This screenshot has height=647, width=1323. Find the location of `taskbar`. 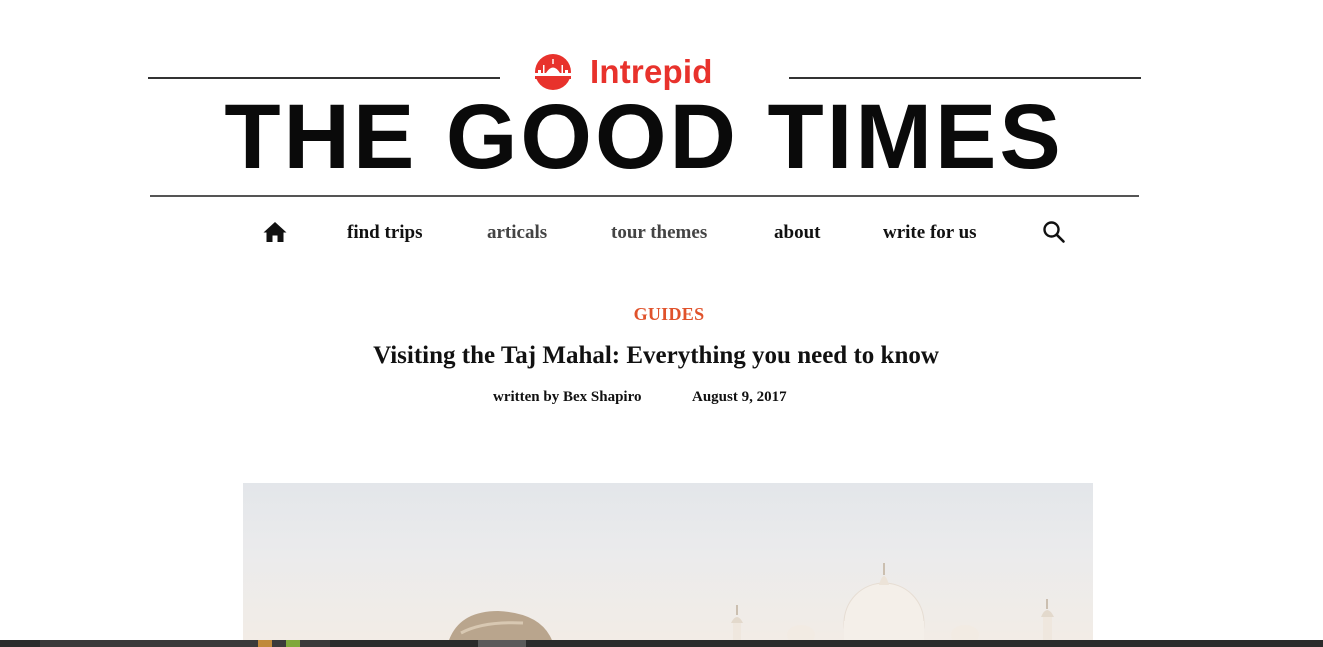

taskbar is located at coordinates (661, 643).